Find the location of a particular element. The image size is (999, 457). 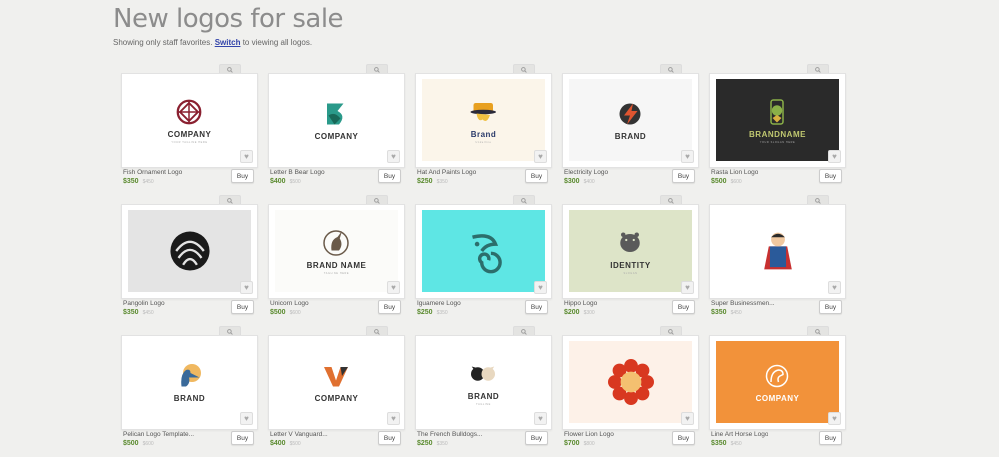

logo-name: Hippo Logo is located at coordinates (580, 303).